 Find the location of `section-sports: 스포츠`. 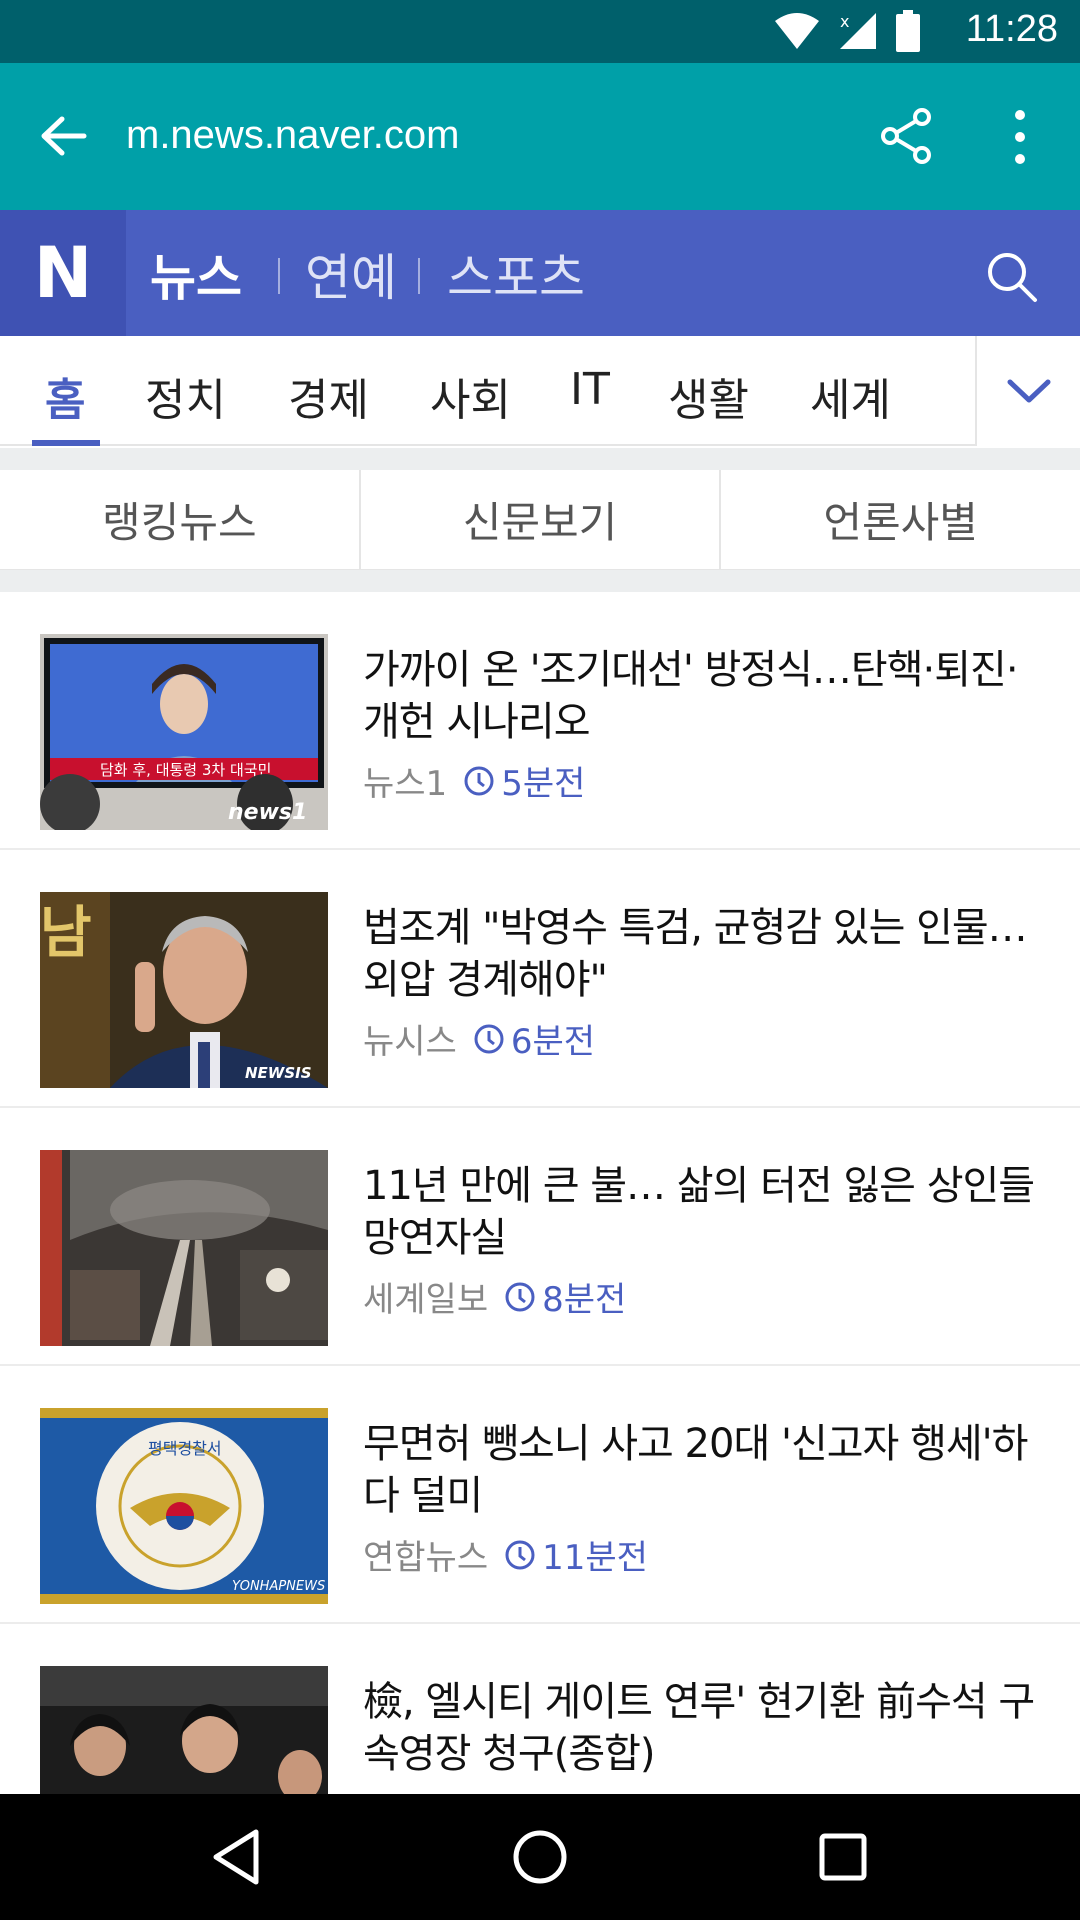

section-sports: 스포츠 is located at coordinates (516, 274).